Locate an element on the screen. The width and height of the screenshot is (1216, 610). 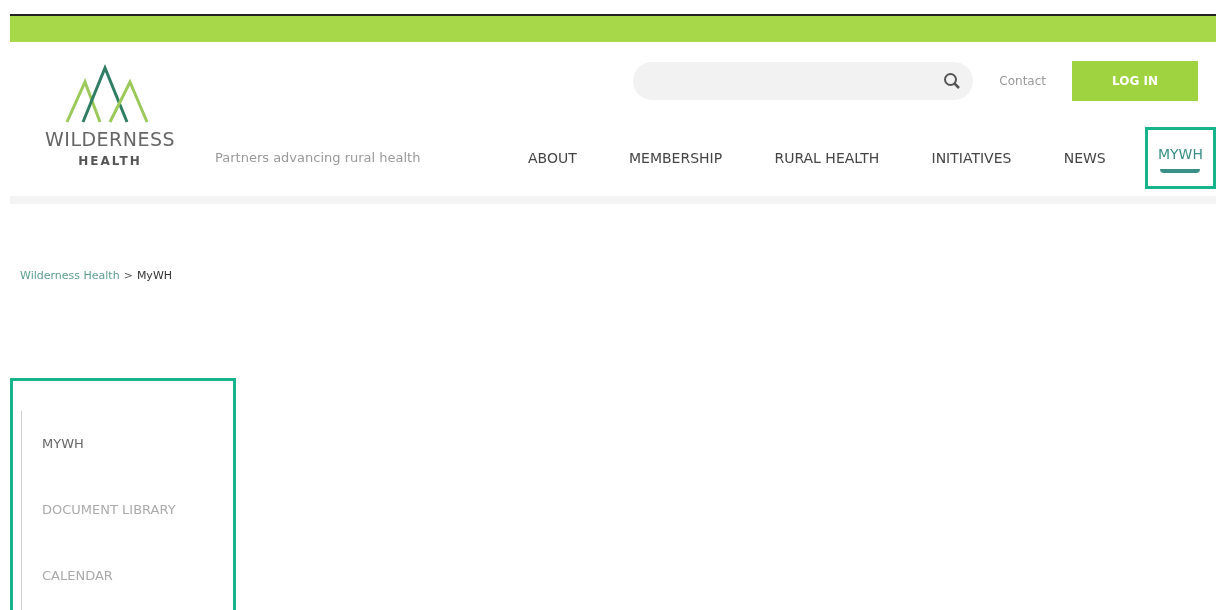
logo-wordmark: WILDERNESS is located at coordinates (110, 139).